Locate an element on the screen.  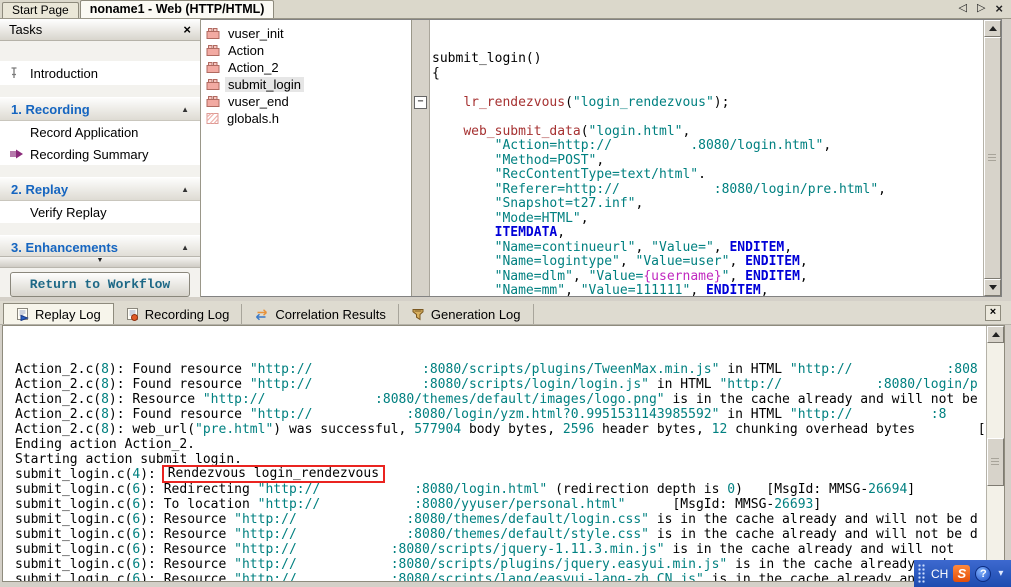
editor-vertical-scrollbar is located at coordinates (992, 158).